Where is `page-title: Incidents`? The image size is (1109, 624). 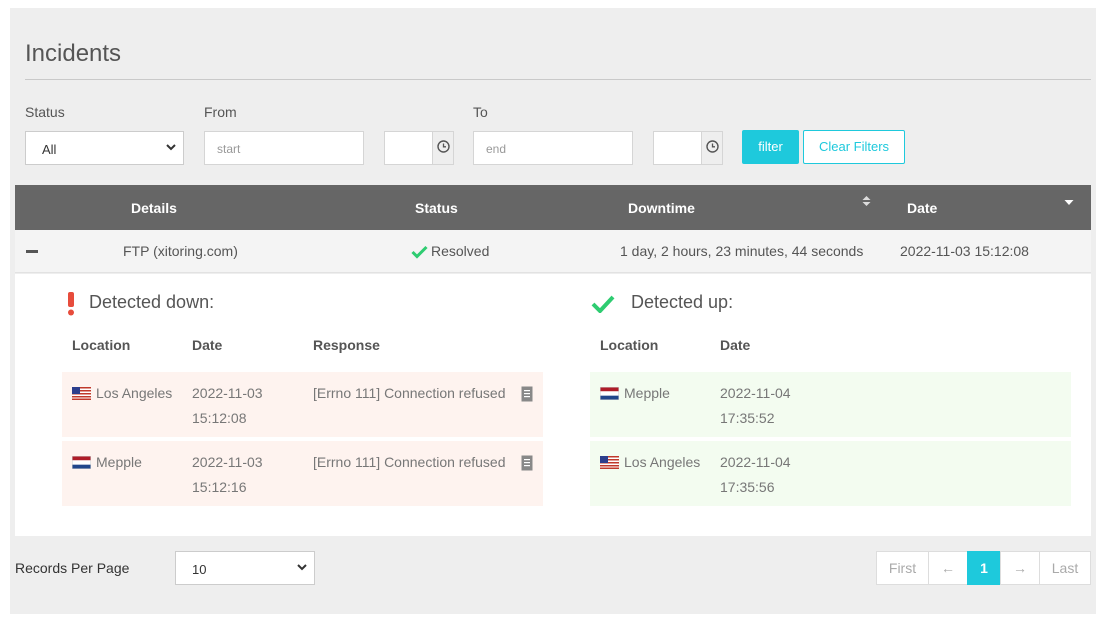 page-title: Incidents is located at coordinates (73, 53).